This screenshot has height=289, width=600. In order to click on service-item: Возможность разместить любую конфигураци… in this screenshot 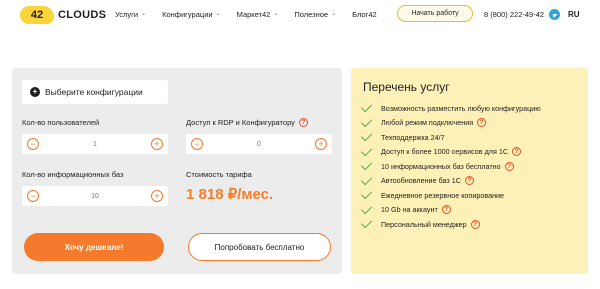, I will do `click(450, 108)`.